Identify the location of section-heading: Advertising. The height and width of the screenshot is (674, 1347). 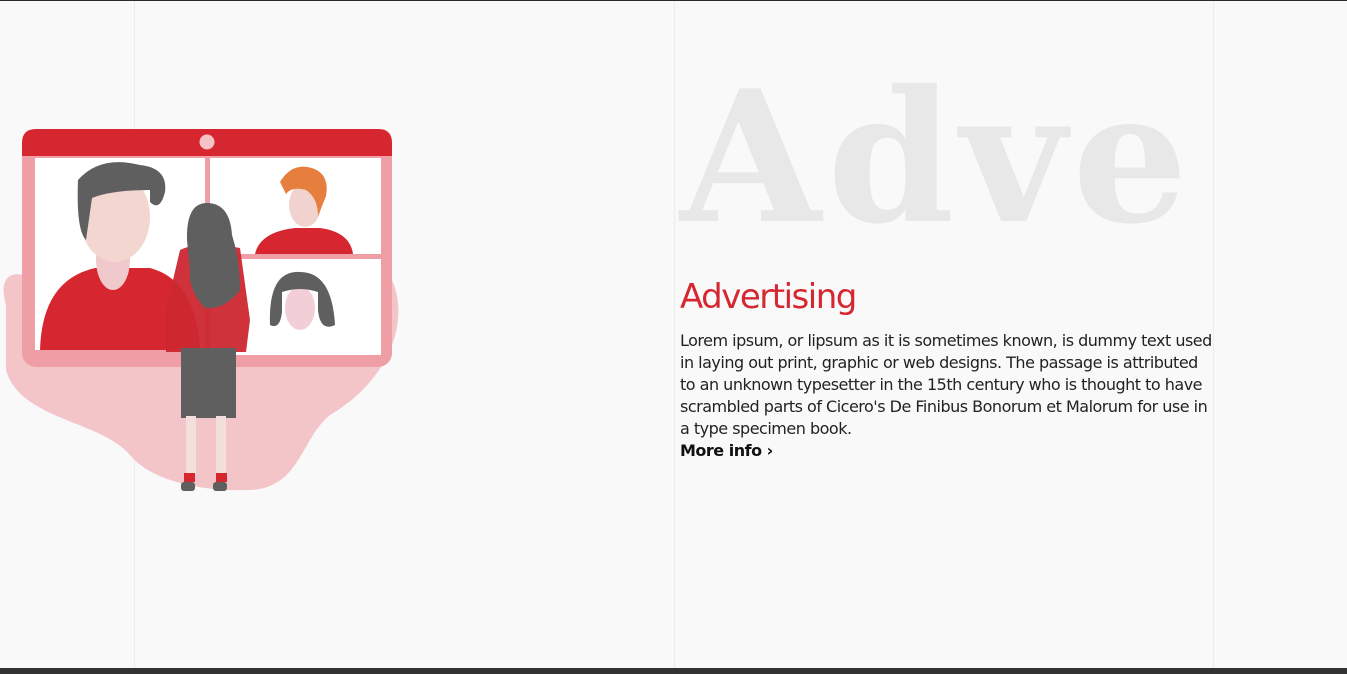
(768, 297).